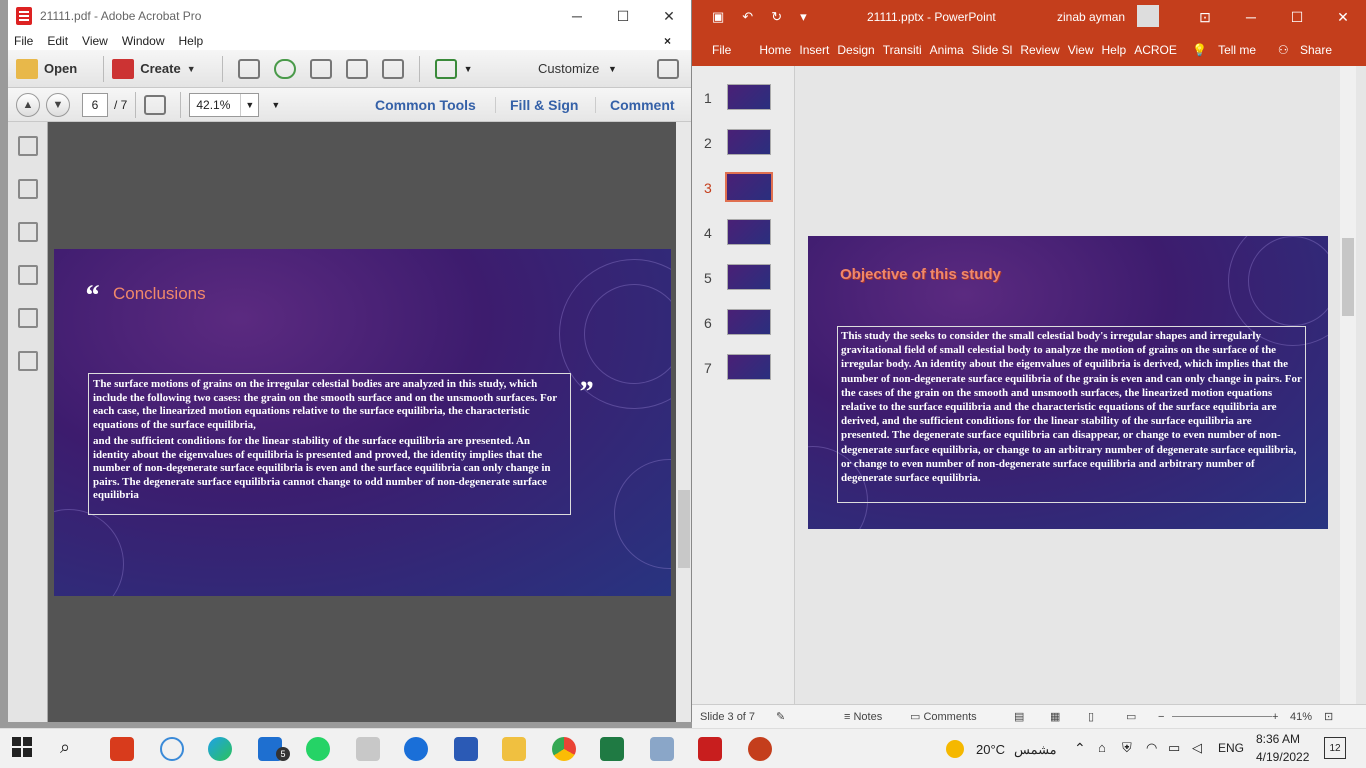 The width and height of the screenshot is (1366, 768). What do you see at coordinates (284, 68) in the screenshot?
I see `upload-cloud-icon` at bounding box center [284, 68].